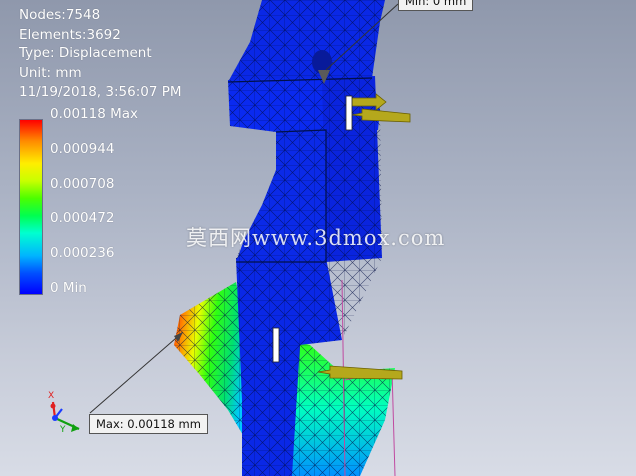 Image resolution: width=636 pixels, height=476 pixels. What do you see at coordinates (436, 5) in the screenshot?
I see `min-probe-label: Min: 0 mm` at bounding box center [436, 5].